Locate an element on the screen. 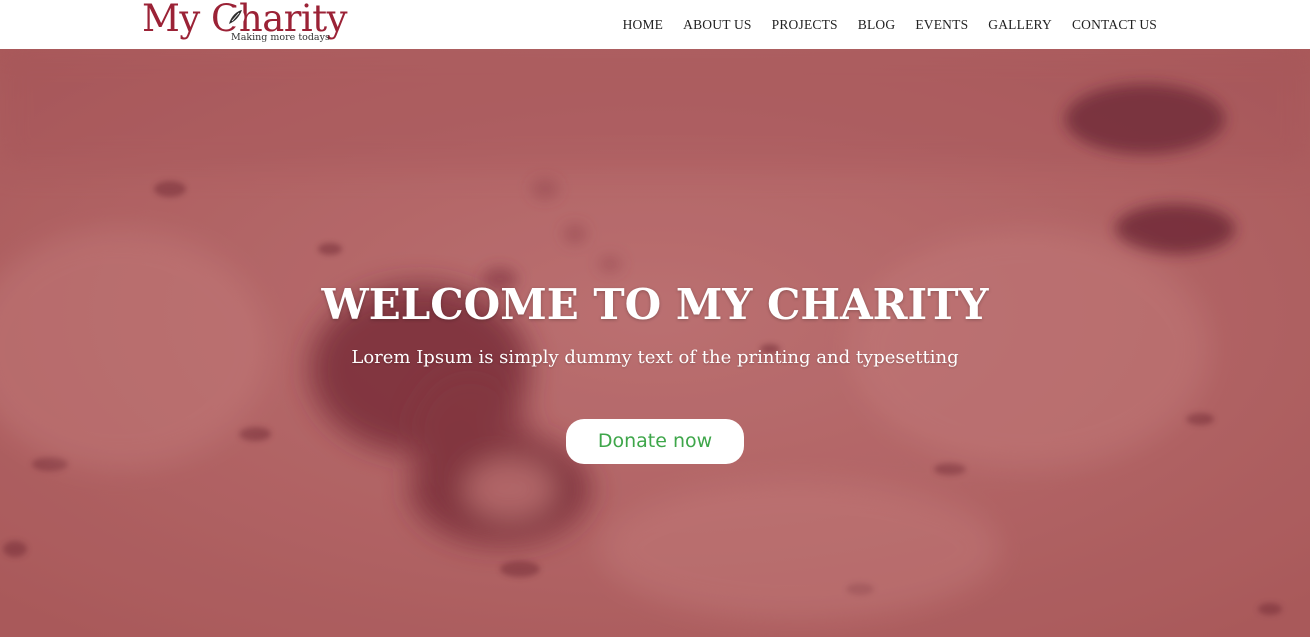  nav-item-about-us: ABOUT US is located at coordinates (717, 25).